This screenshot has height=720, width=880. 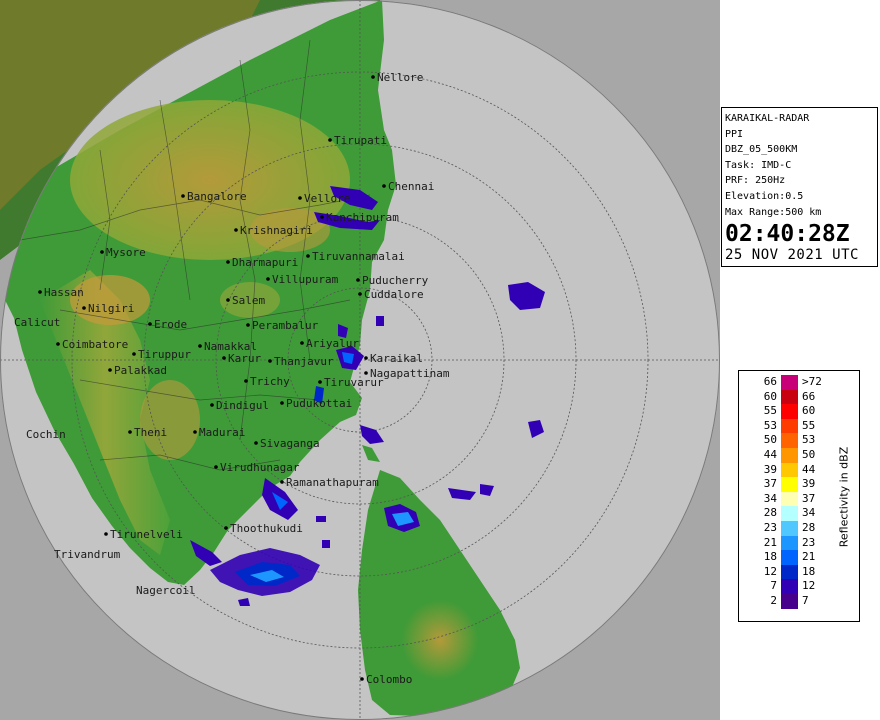 I want to click on legend-row: 44 50, so click(x=785, y=456).